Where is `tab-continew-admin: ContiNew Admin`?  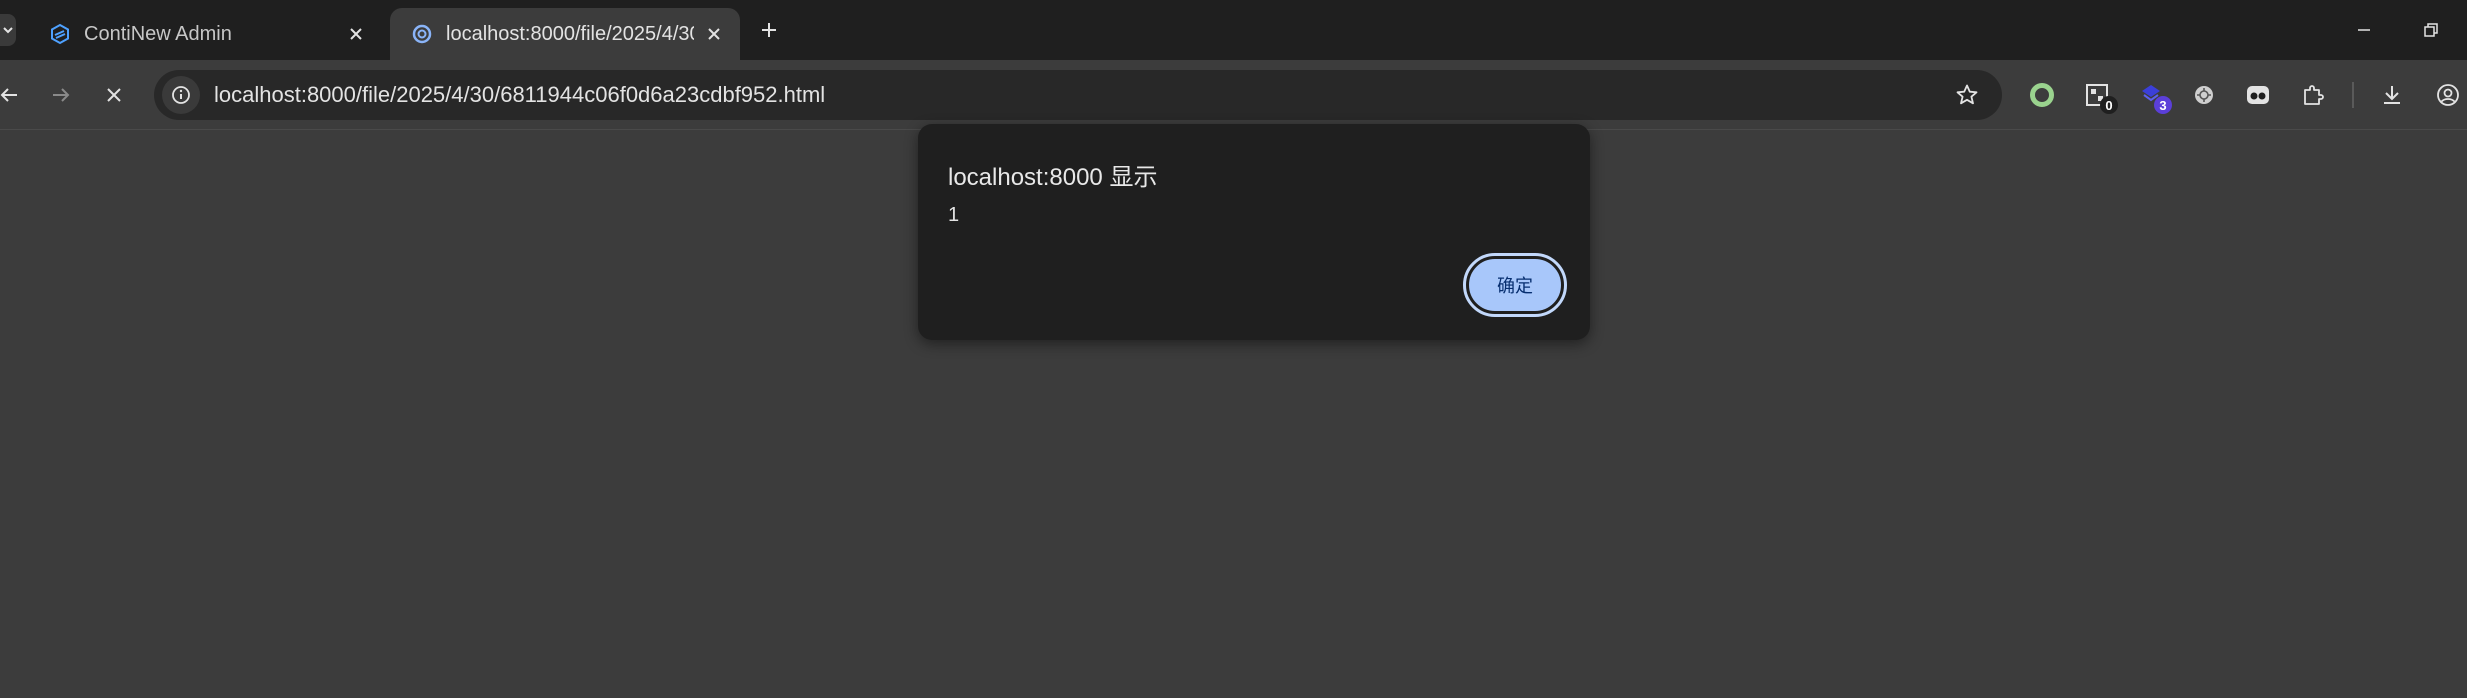
tab-continew-admin: ContiNew Admin is located at coordinates (205, 34).